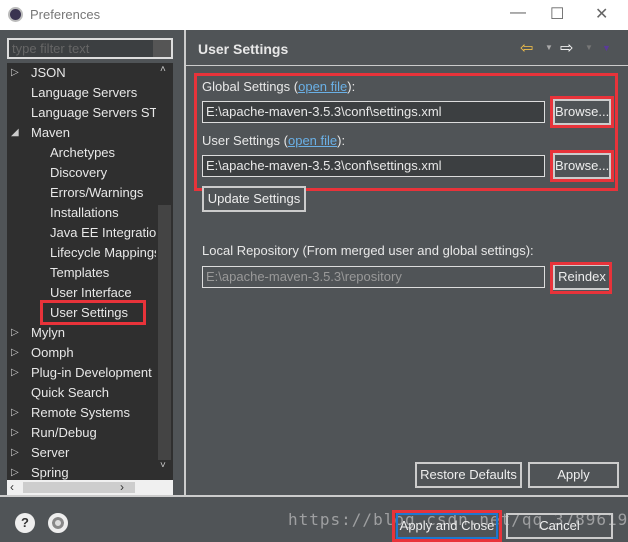 This screenshot has height=542, width=628. What do you see at coordinates (601, 14) in the screenshot?
I see `close-button: ✕` at bounding box center [601, 14].